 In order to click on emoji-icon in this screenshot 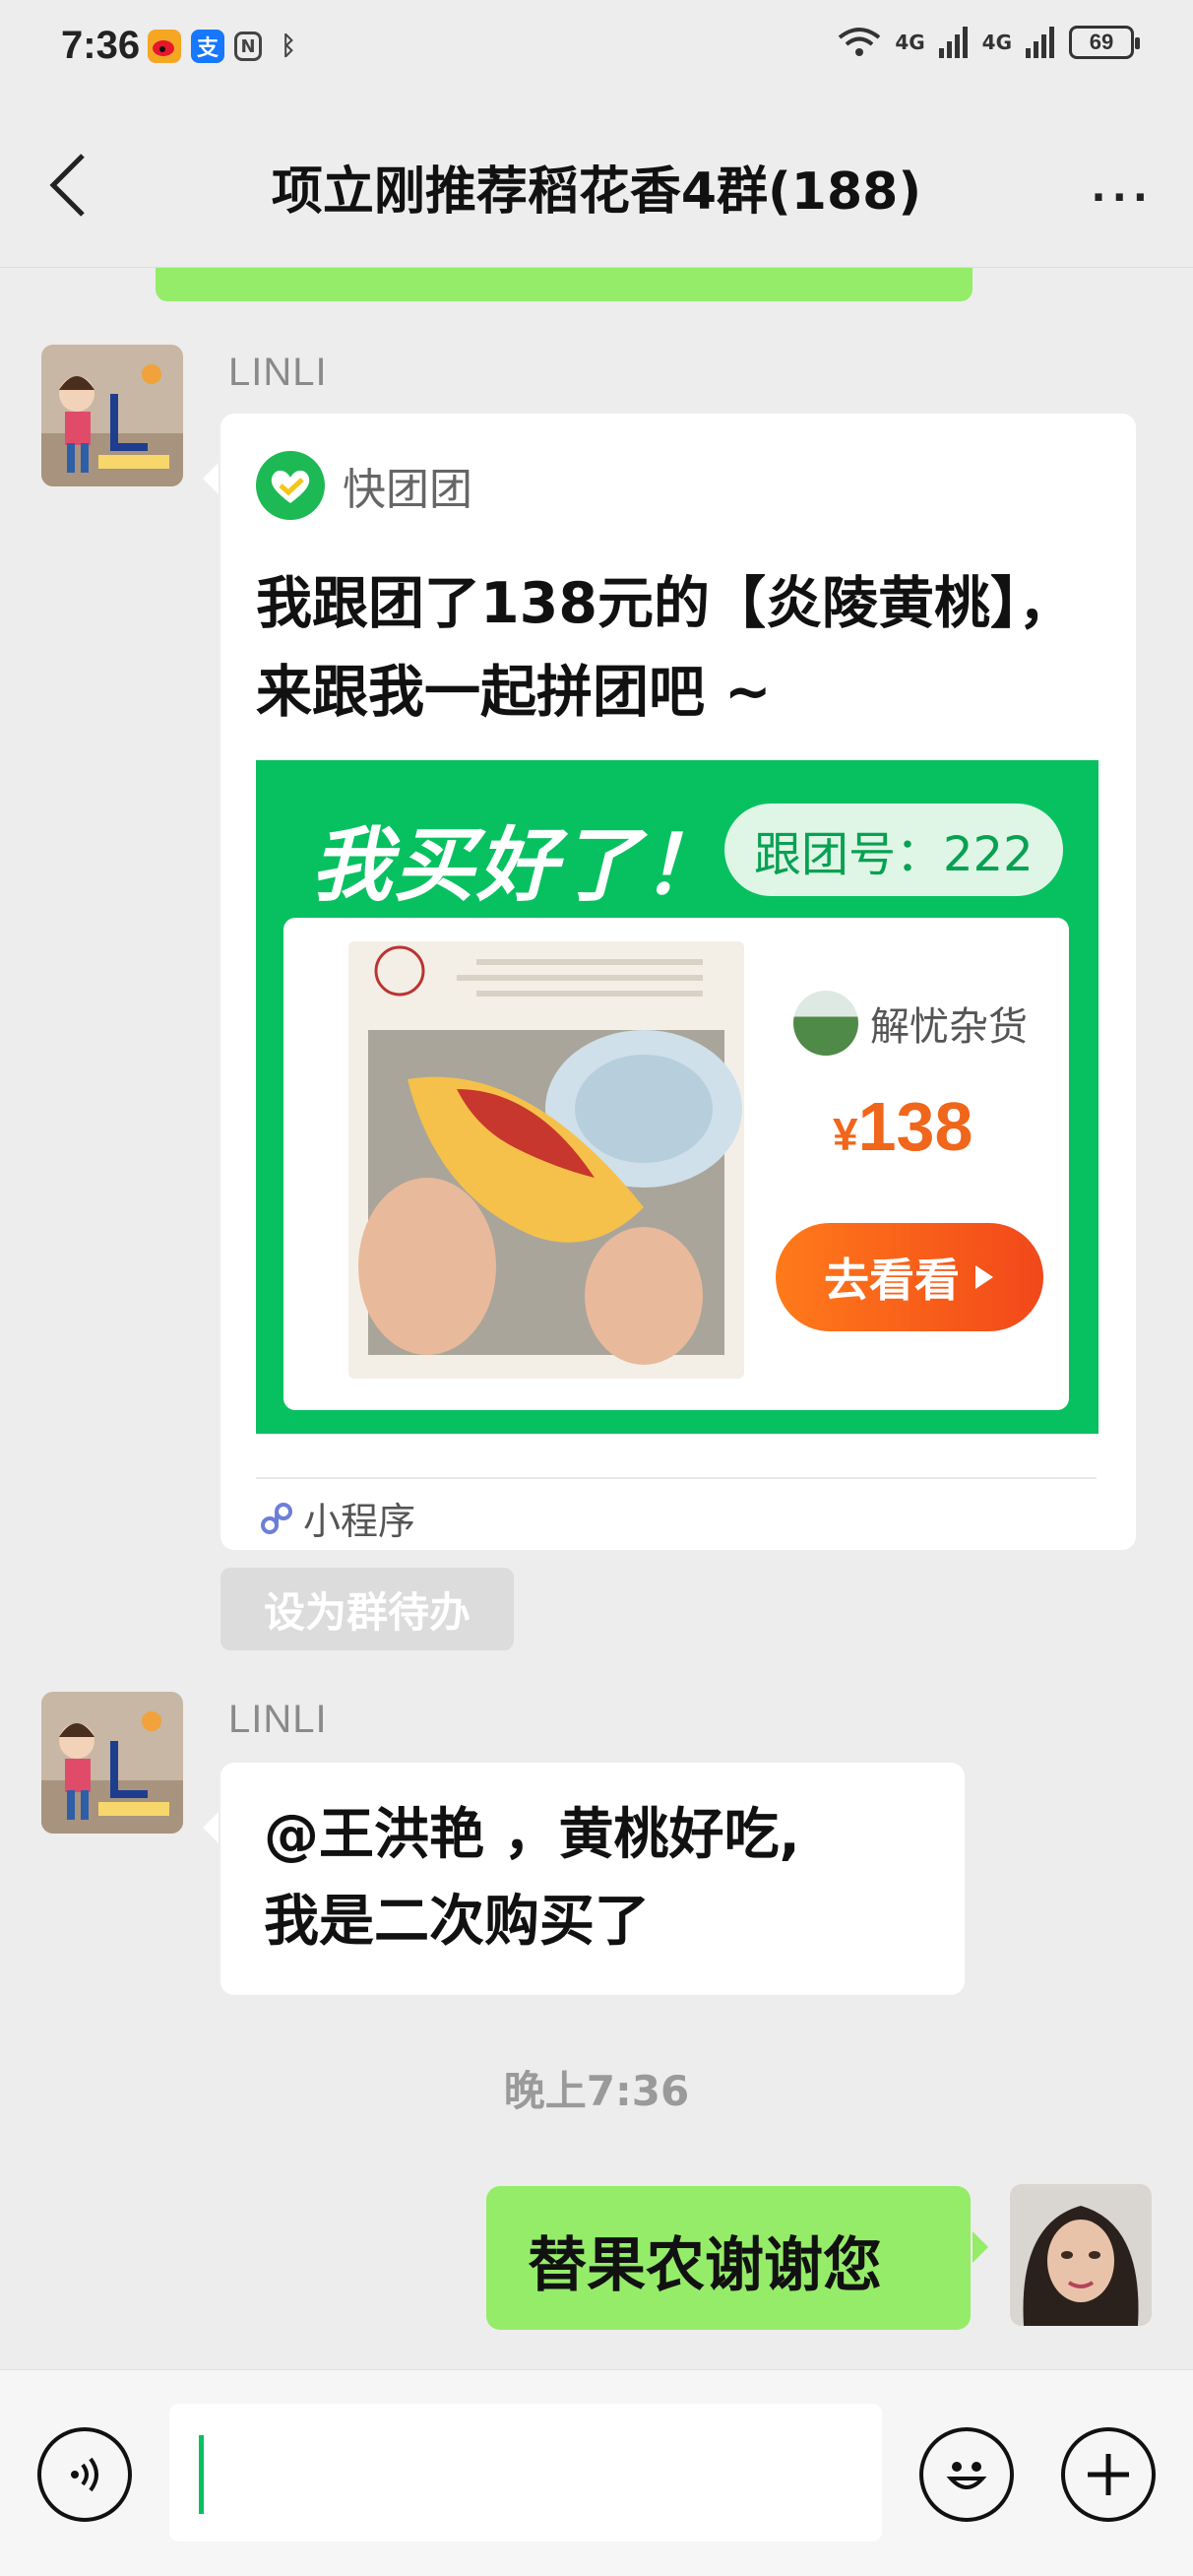, I will do `click(966, 2475)`.